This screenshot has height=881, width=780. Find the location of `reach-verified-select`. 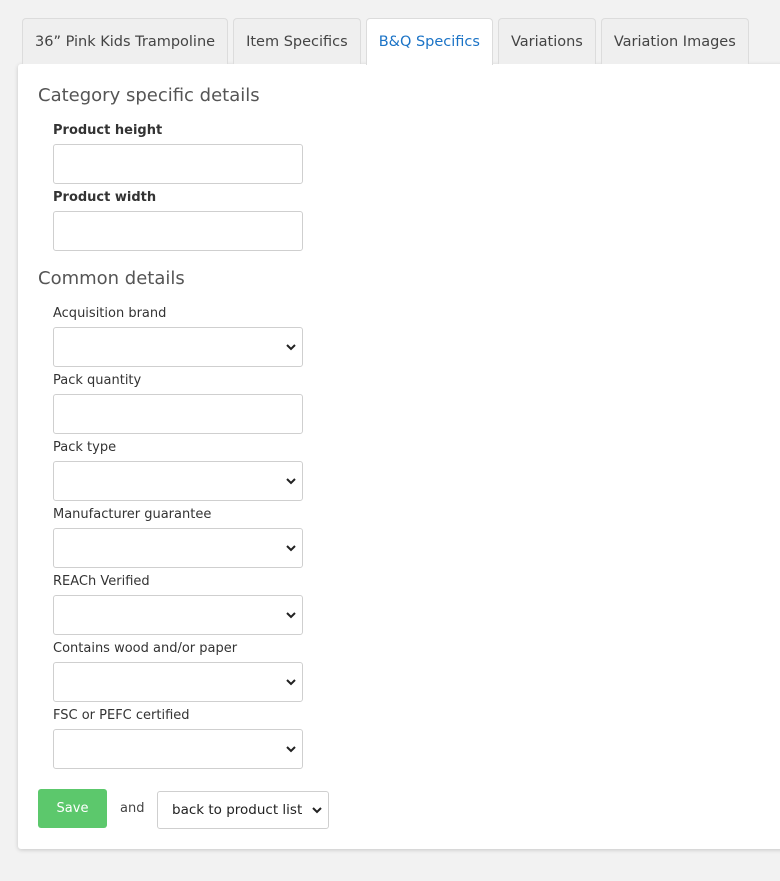

reach-verified-select is located at coordinates (178, 615).